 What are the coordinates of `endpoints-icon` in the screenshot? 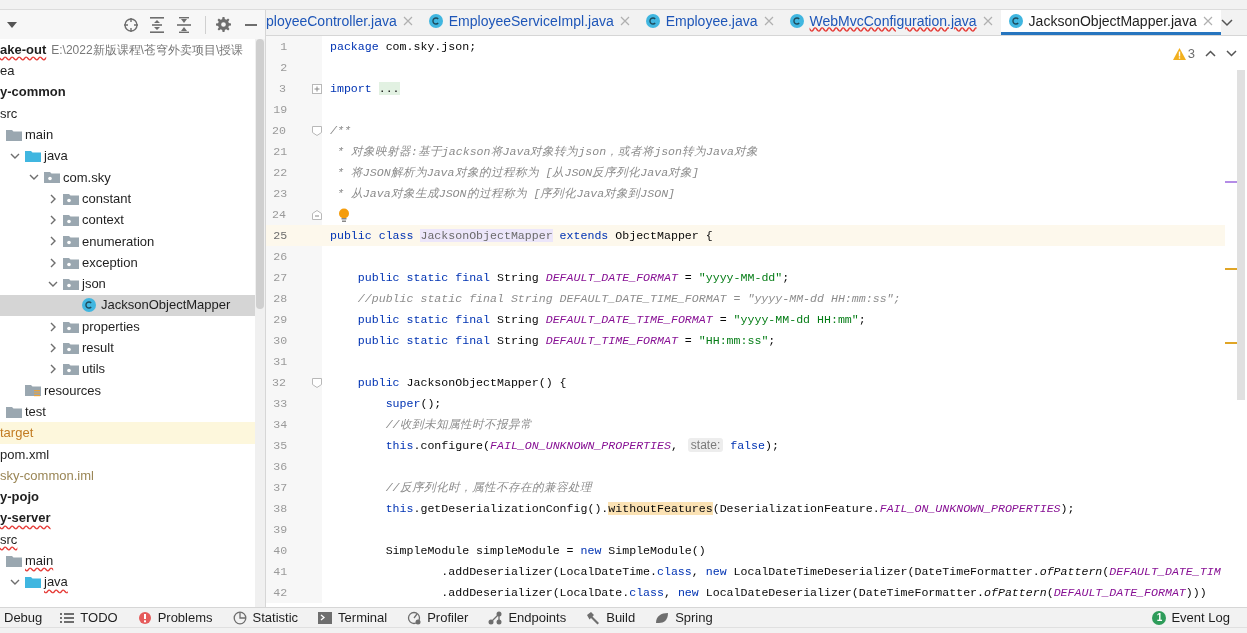 It's located at (495, 617).